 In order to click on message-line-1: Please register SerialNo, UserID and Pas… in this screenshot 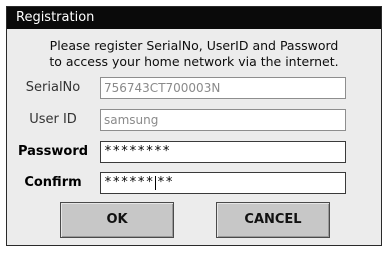, I will do `click(194, 45)`.